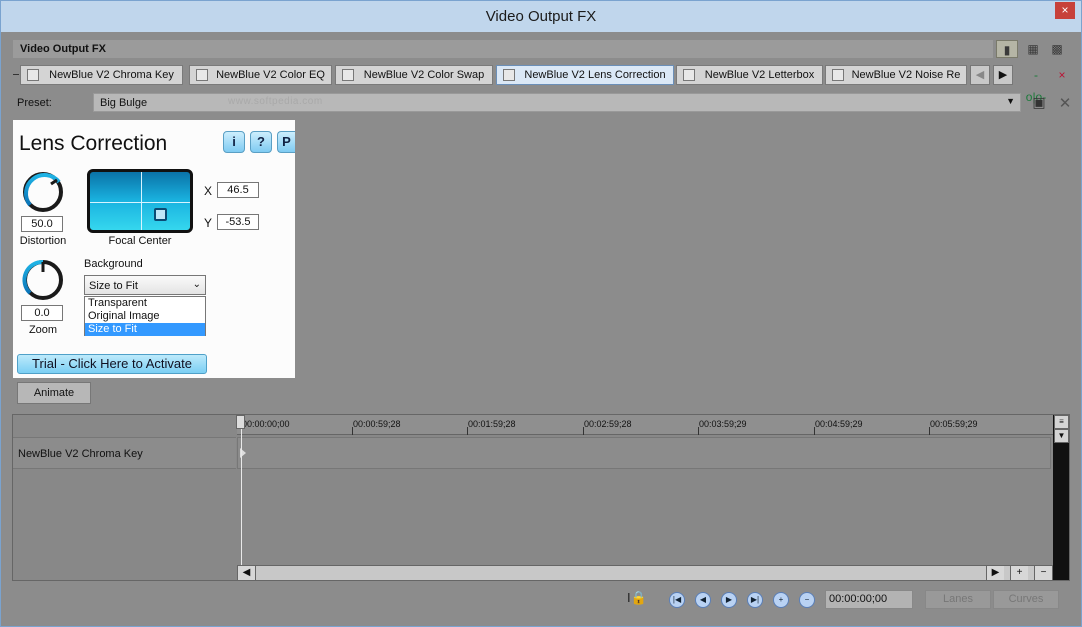 The width and height of the screenshot is (1082, 627). What do you see at coordinates (1003, 75) in the screenshot?
I see `chain-scroll-right-button: ▶` at bounding box center [1003, 75].